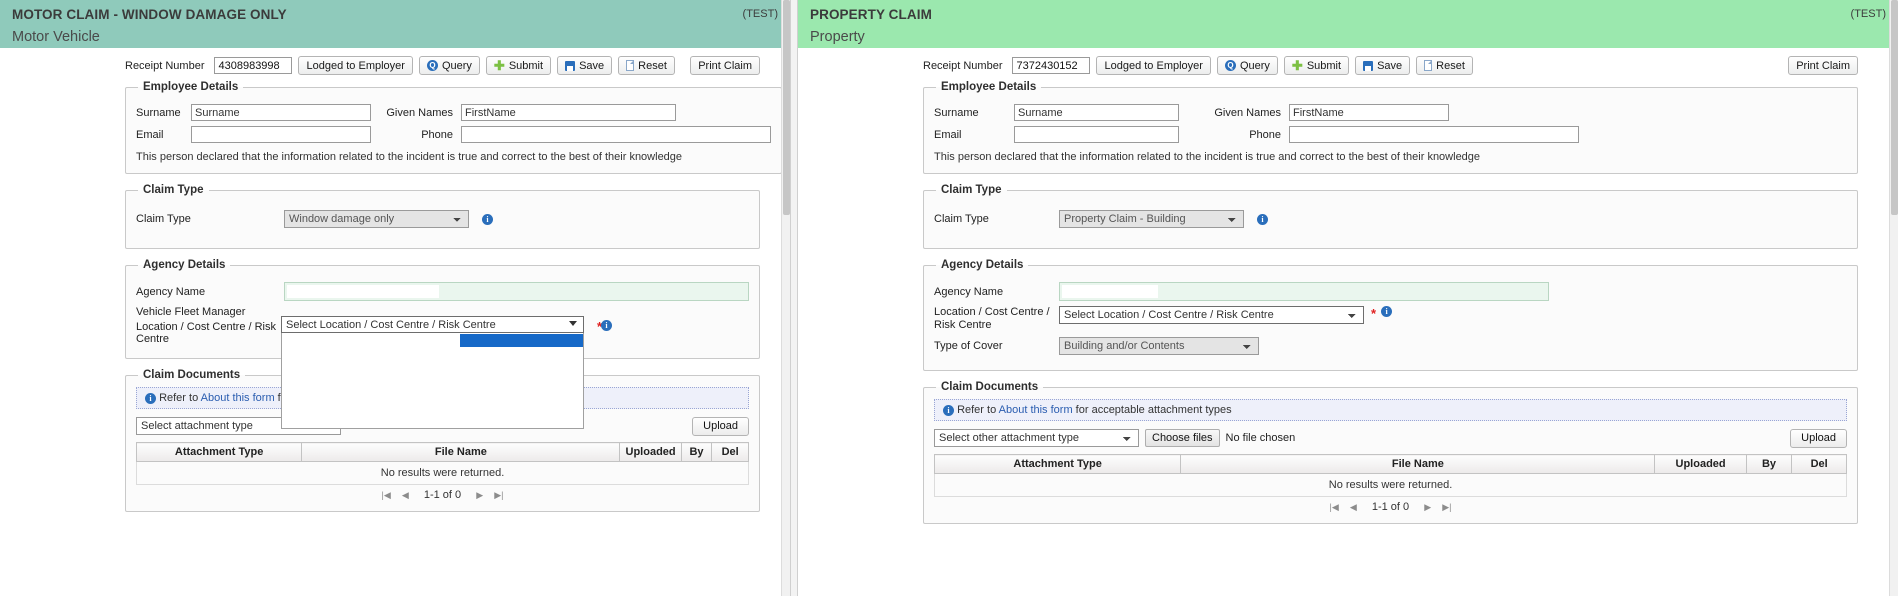 The height and width of the screenshot is (596, 1898). I want to click on motor-location-info-icon: i, so click(606, 325).